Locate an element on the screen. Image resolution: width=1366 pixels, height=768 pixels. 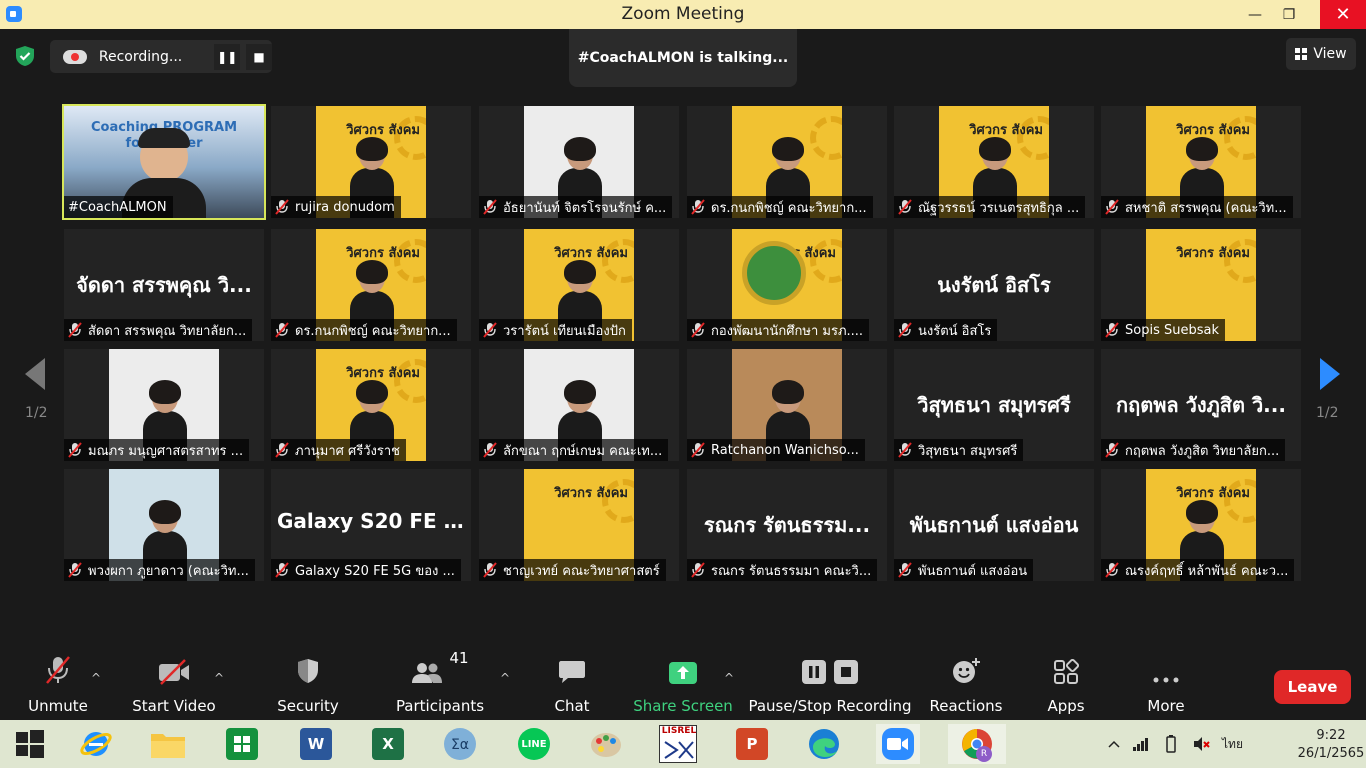
share-screen-button: Share Screen is located at coordinates (683, 684).